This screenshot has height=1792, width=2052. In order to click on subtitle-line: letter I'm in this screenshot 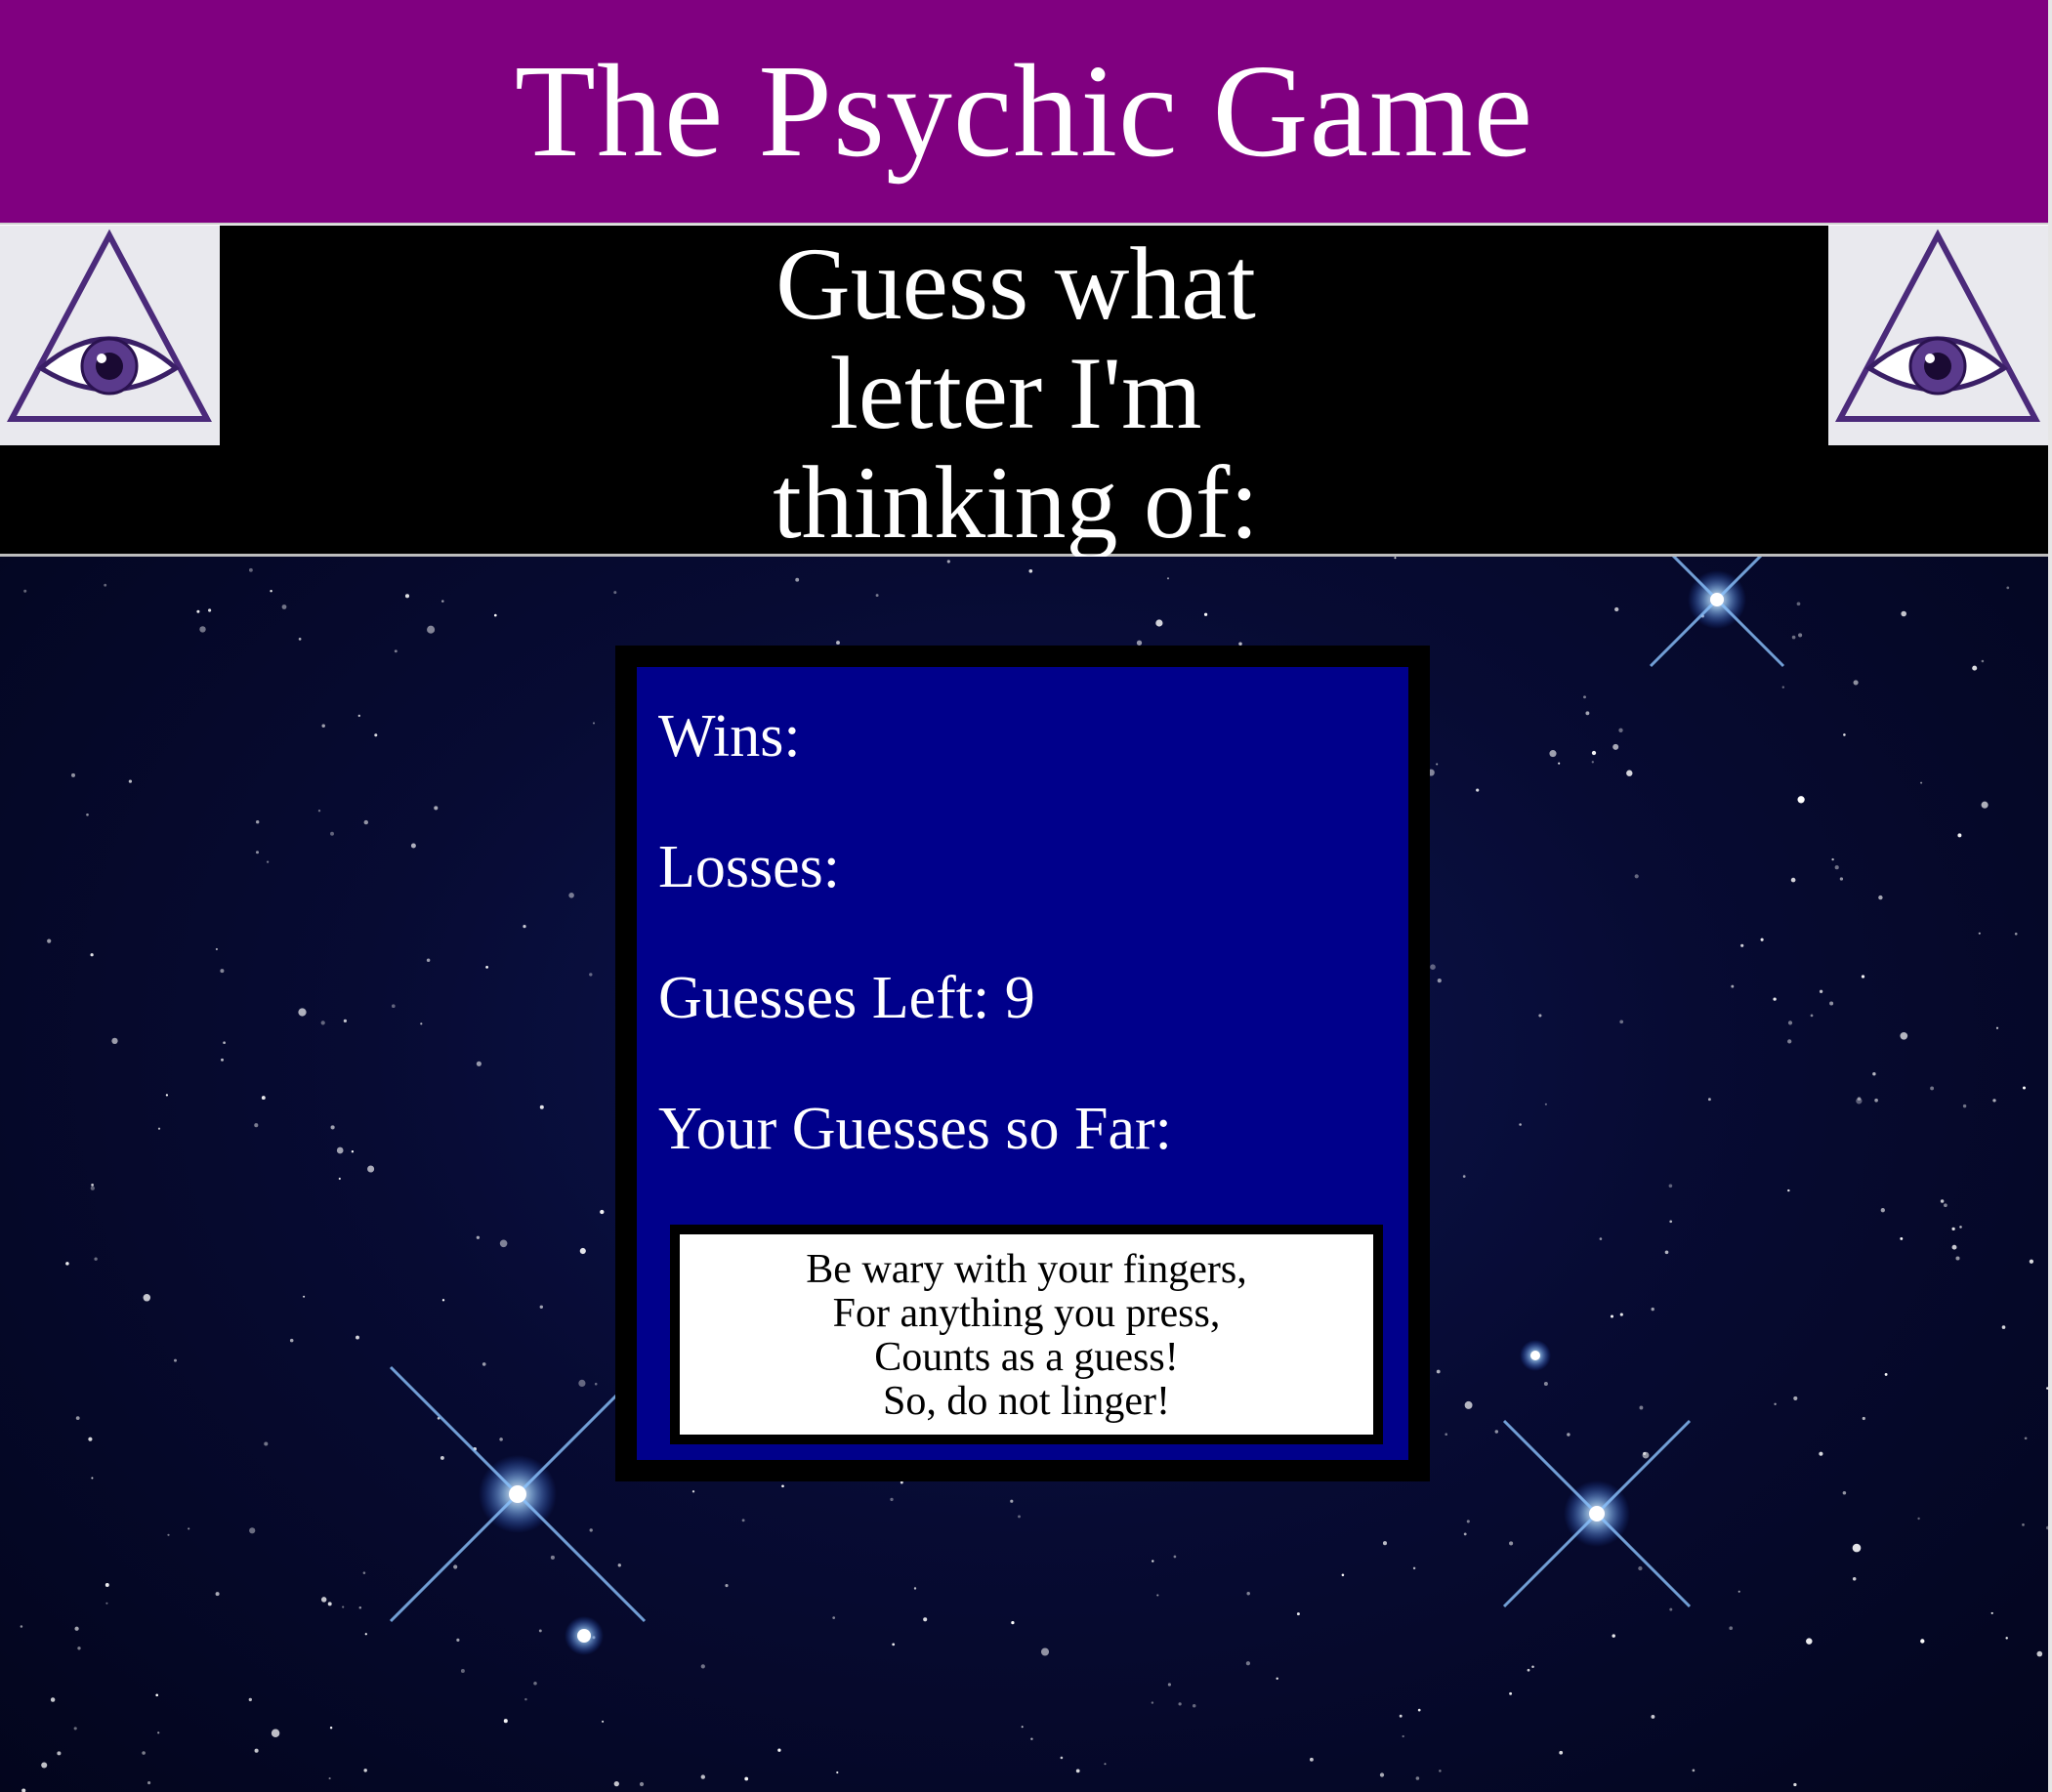, I will do `click(1015, 393)`.